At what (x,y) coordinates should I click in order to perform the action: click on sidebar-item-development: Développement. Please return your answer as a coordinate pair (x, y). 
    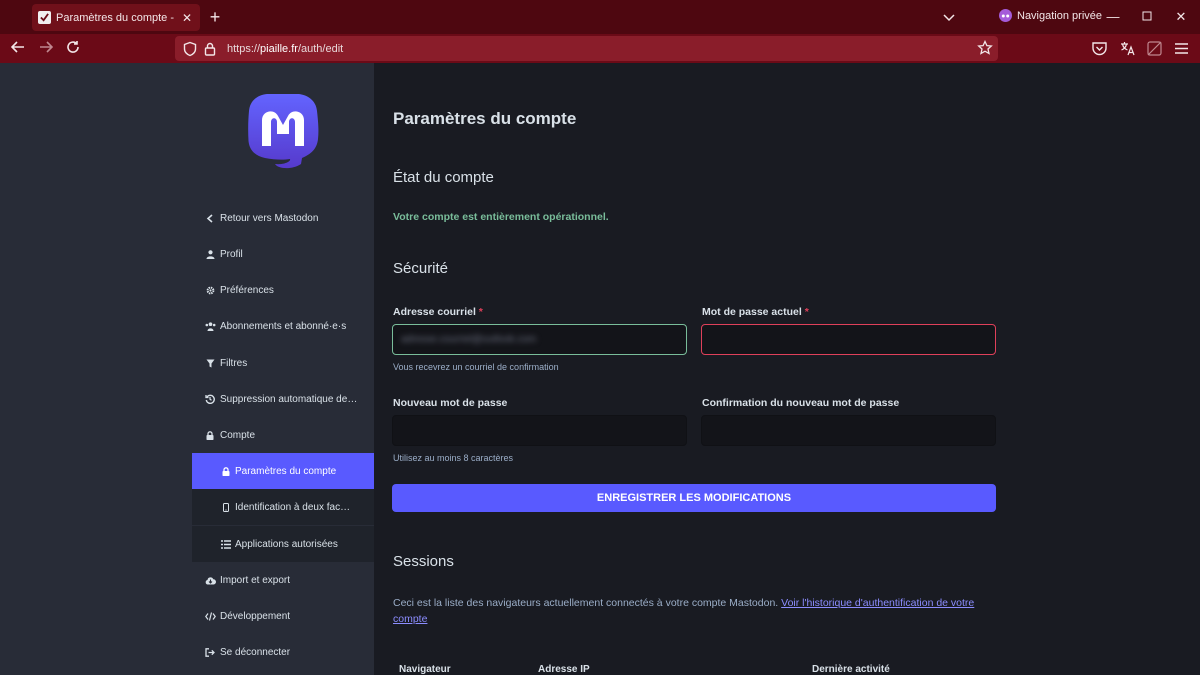
    Looking at the image, I should click on (283, 616).